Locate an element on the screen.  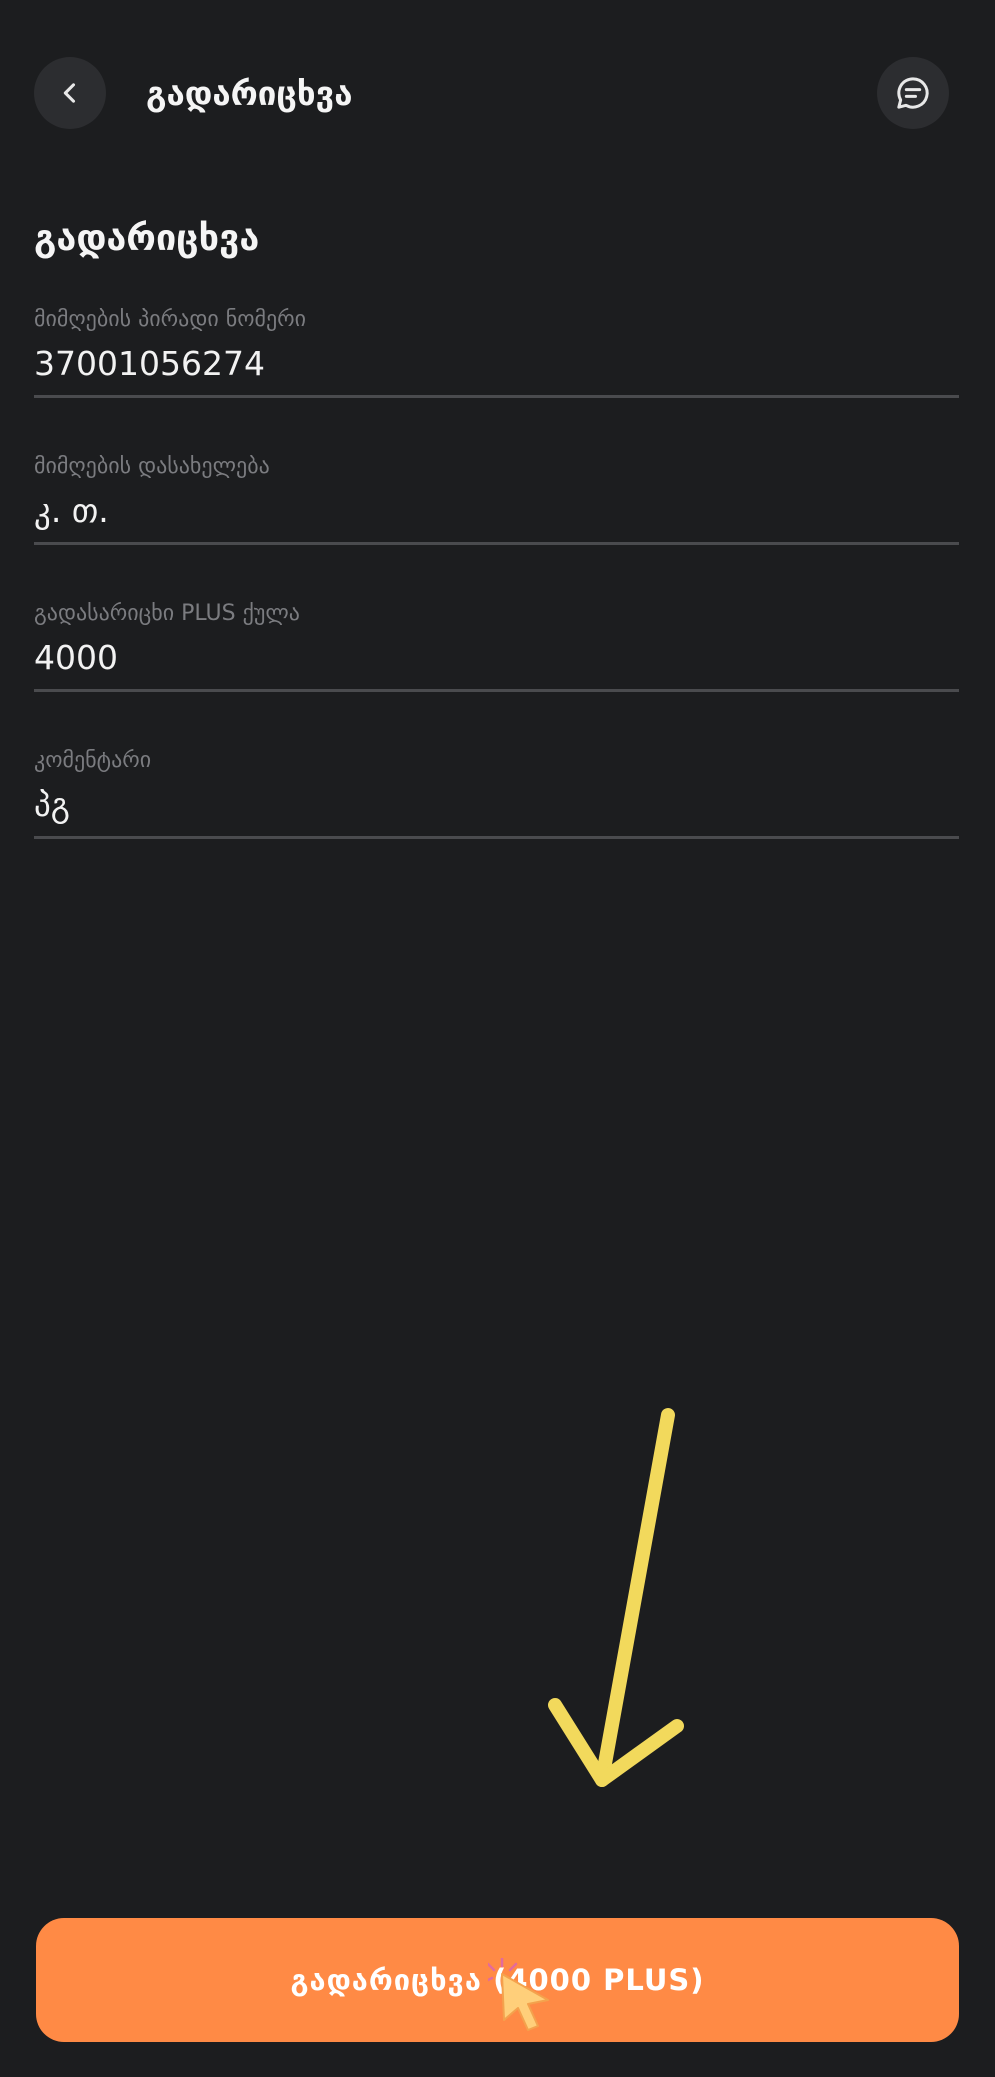
comment-field: კომენტარი პგ is located at coordinates (496, 792).